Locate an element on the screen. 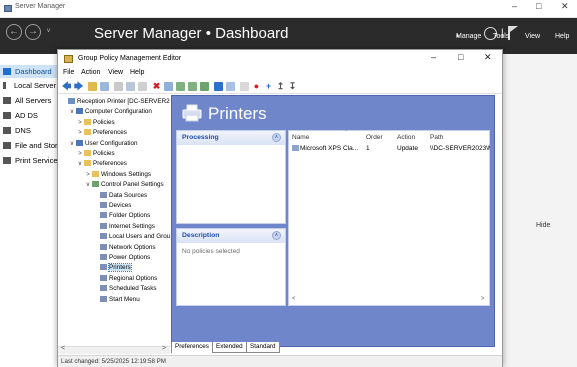 The image size is (577, 367). move-down-icon: ↧ is located at coordinates (292, 86).